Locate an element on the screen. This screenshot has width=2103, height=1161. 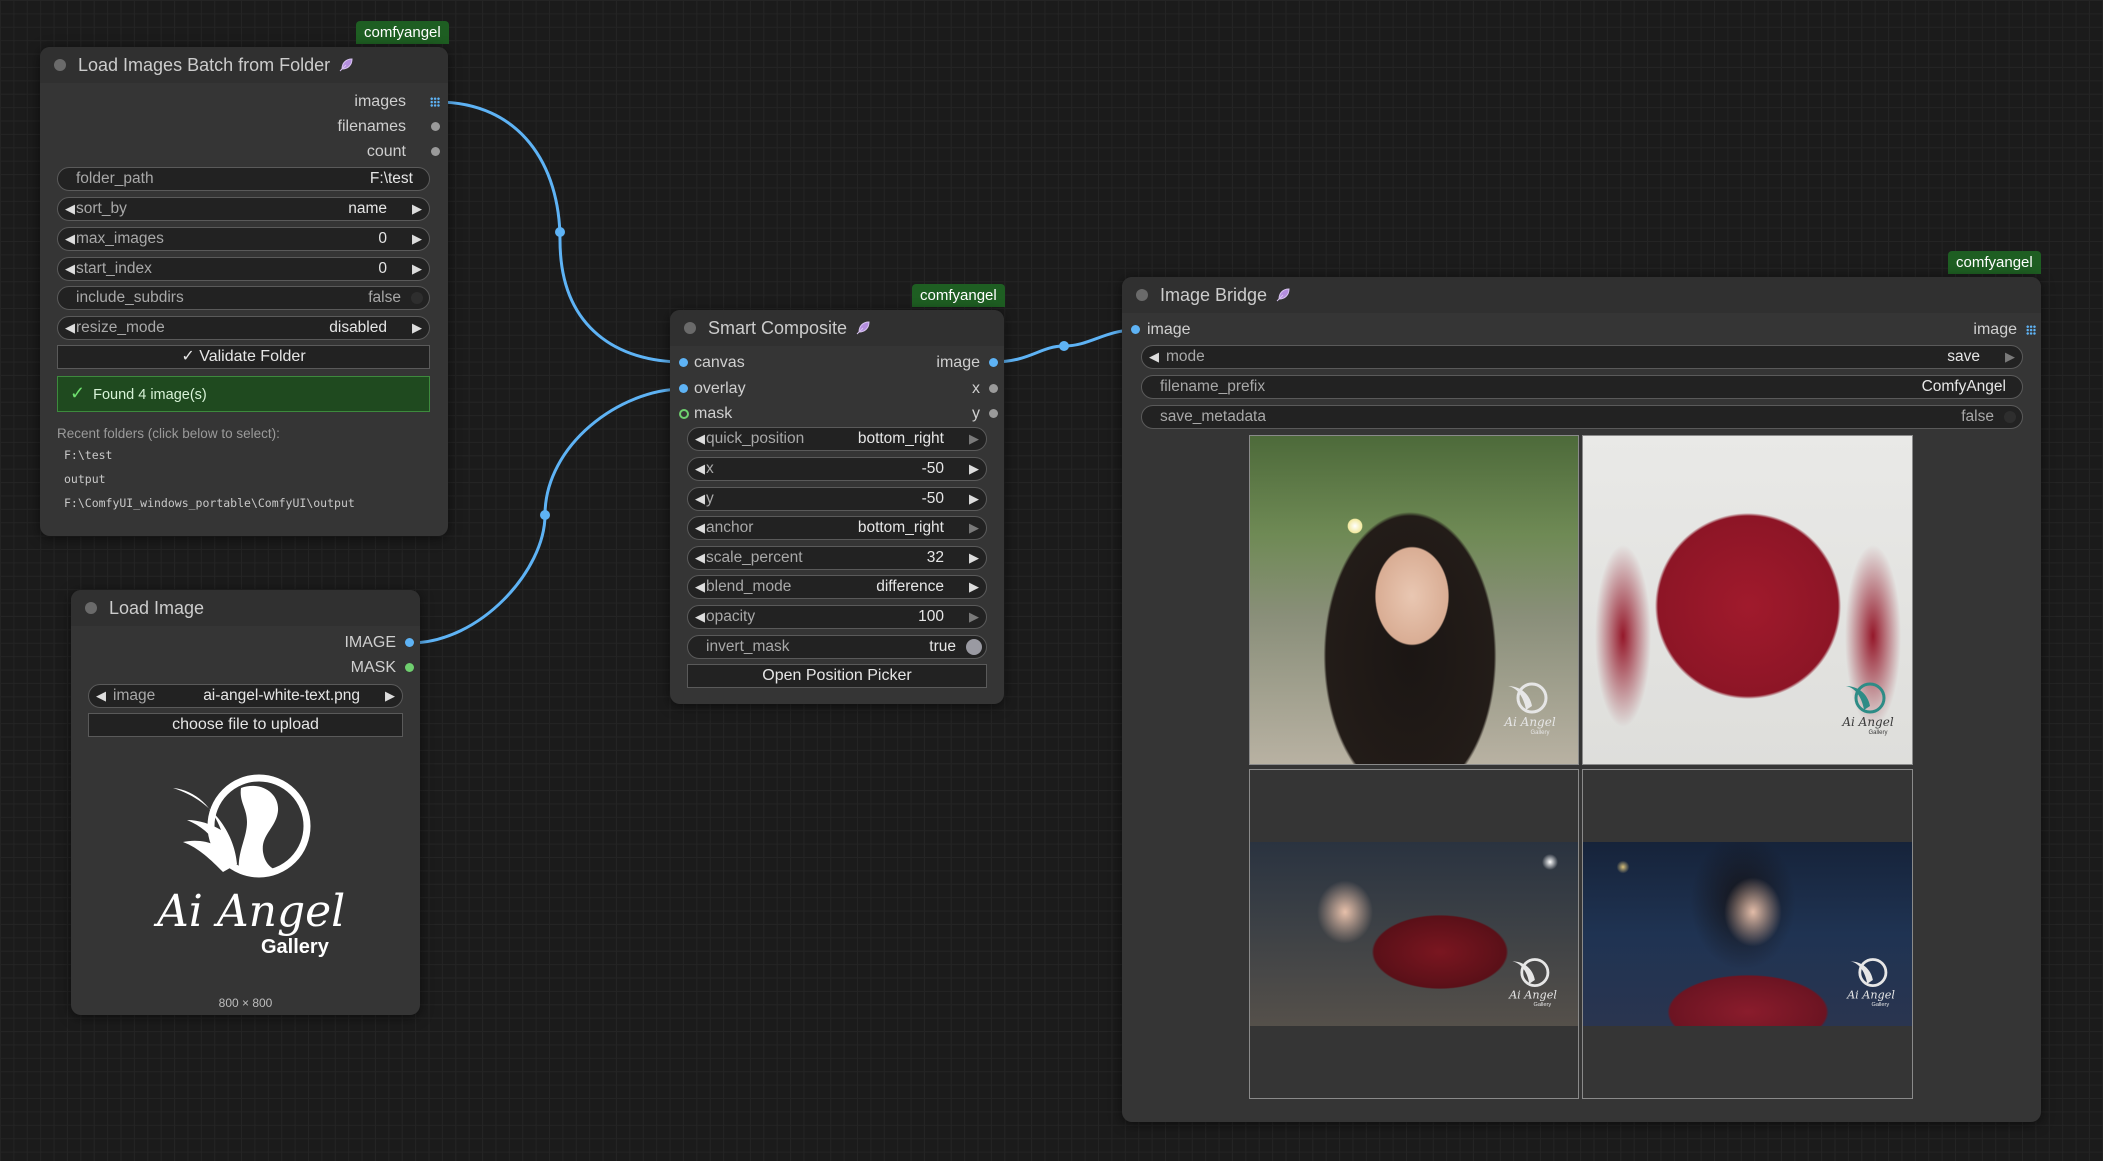
output-y-slot is located at coordinates (993, 413).